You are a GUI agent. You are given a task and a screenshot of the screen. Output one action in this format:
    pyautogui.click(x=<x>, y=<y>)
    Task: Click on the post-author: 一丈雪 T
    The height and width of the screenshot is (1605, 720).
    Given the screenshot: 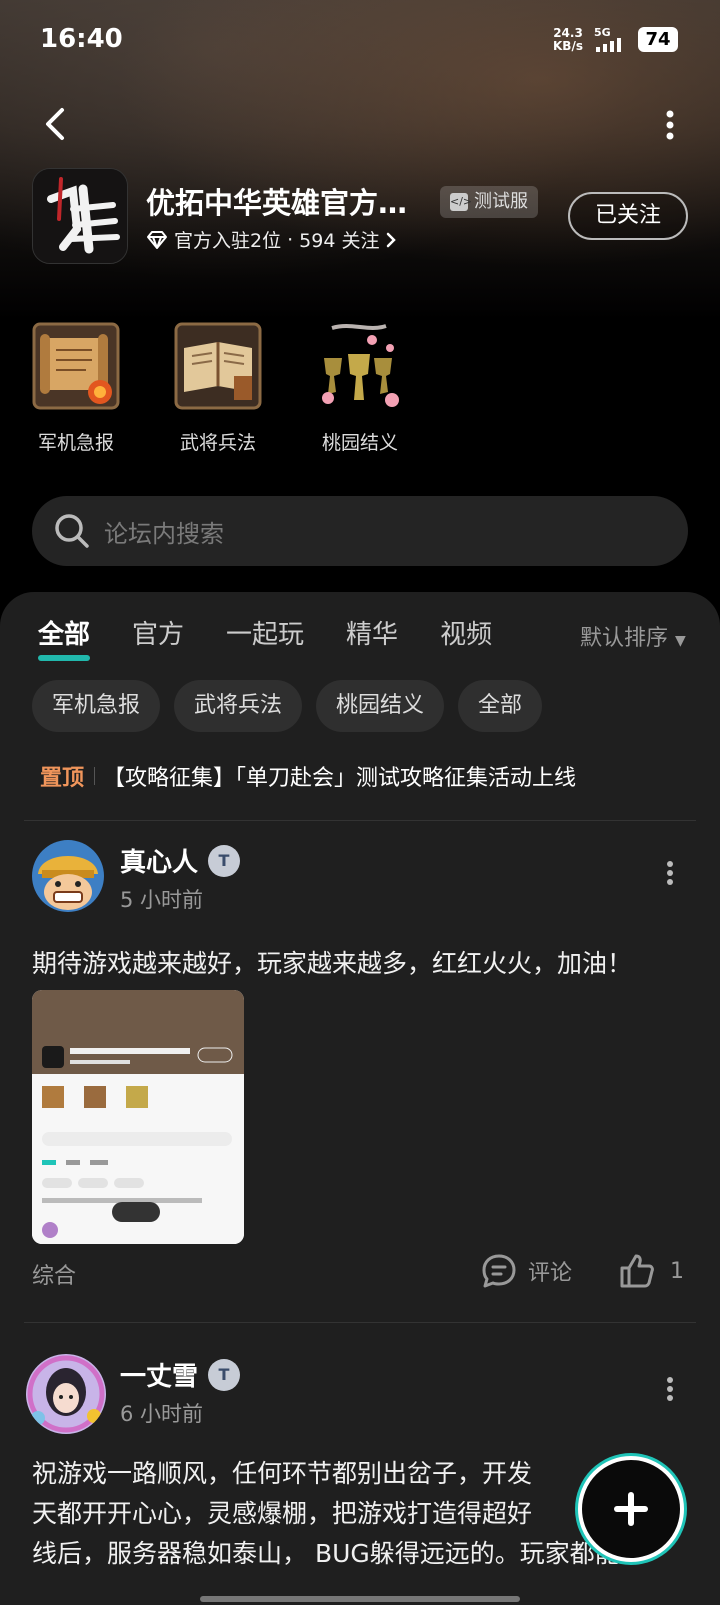 What is the action you would take?
    pyautogui.click(x=180, y=1374)
    